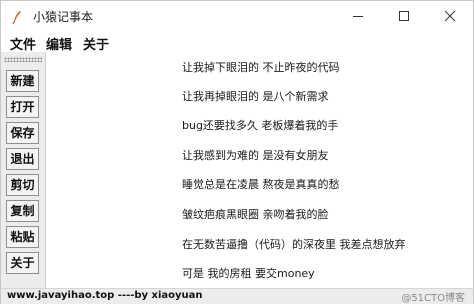 The height and width of the screenshot is (304, 474). Describe the element at coordinates (22, 159) in the screenshot. I see `exit-button: 退出` at that location.